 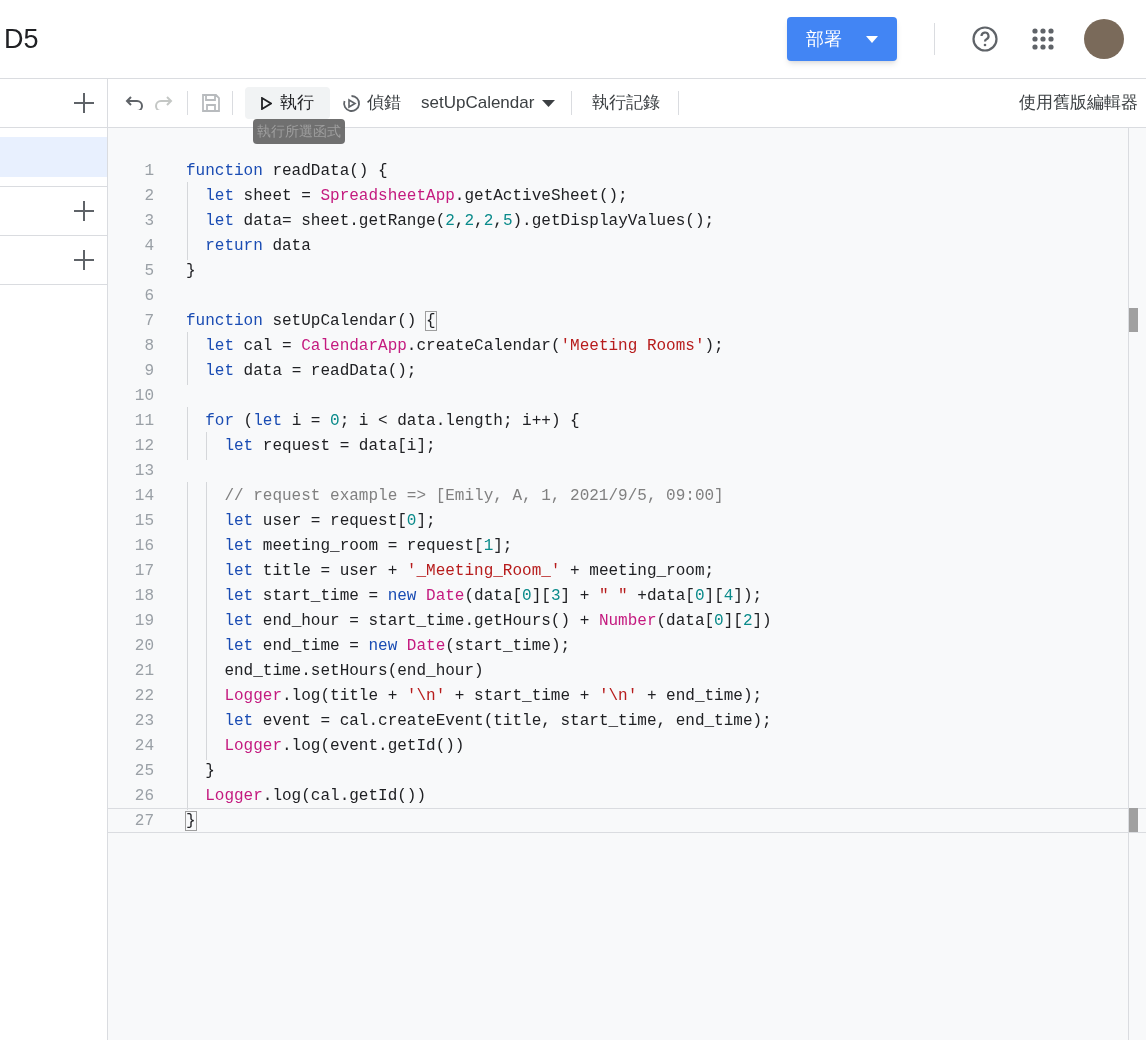 What do you see at coordinates (464, 345) in the screenshot?
I see `code-text: let cal = CalendarApp.createCalendar('Meeting Rooms');` at bounding box center [464, 345].